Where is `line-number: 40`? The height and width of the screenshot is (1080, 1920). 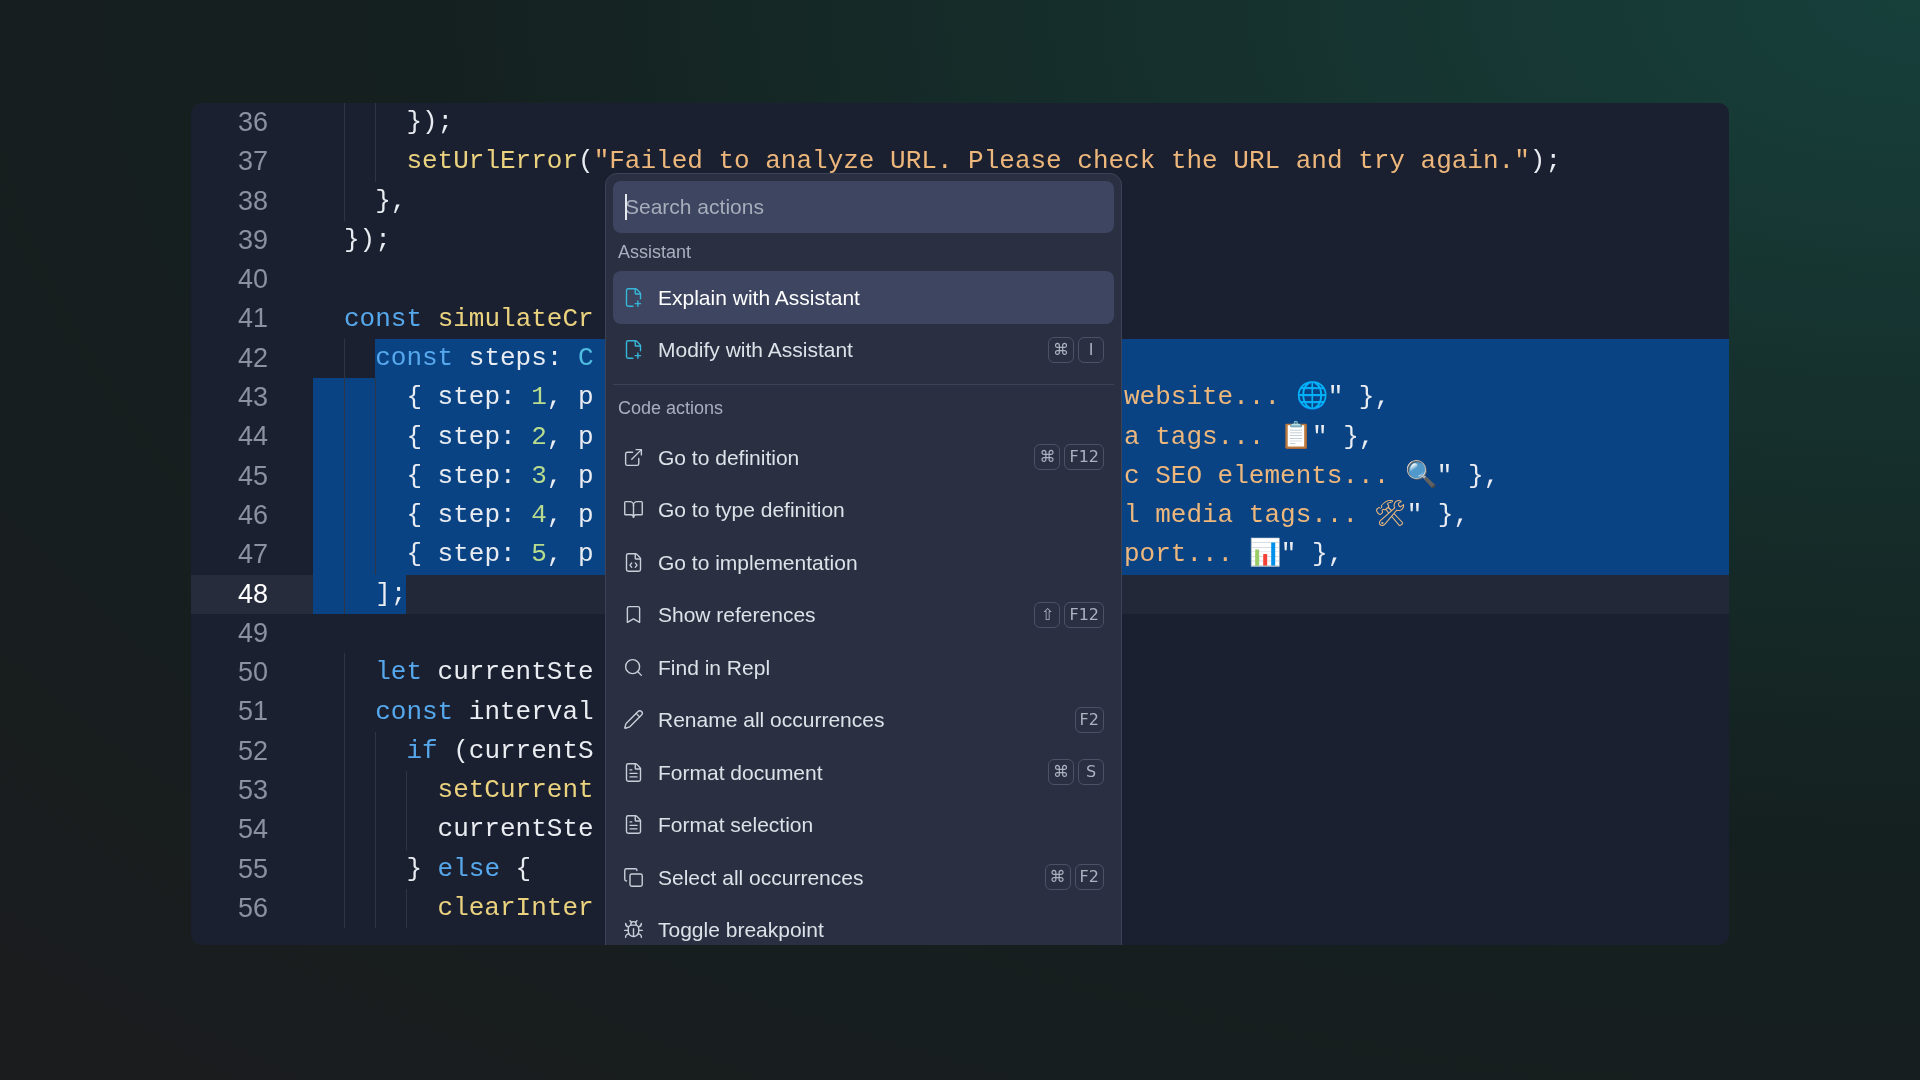 line-number: 40 is located at coordinates (252, 280).